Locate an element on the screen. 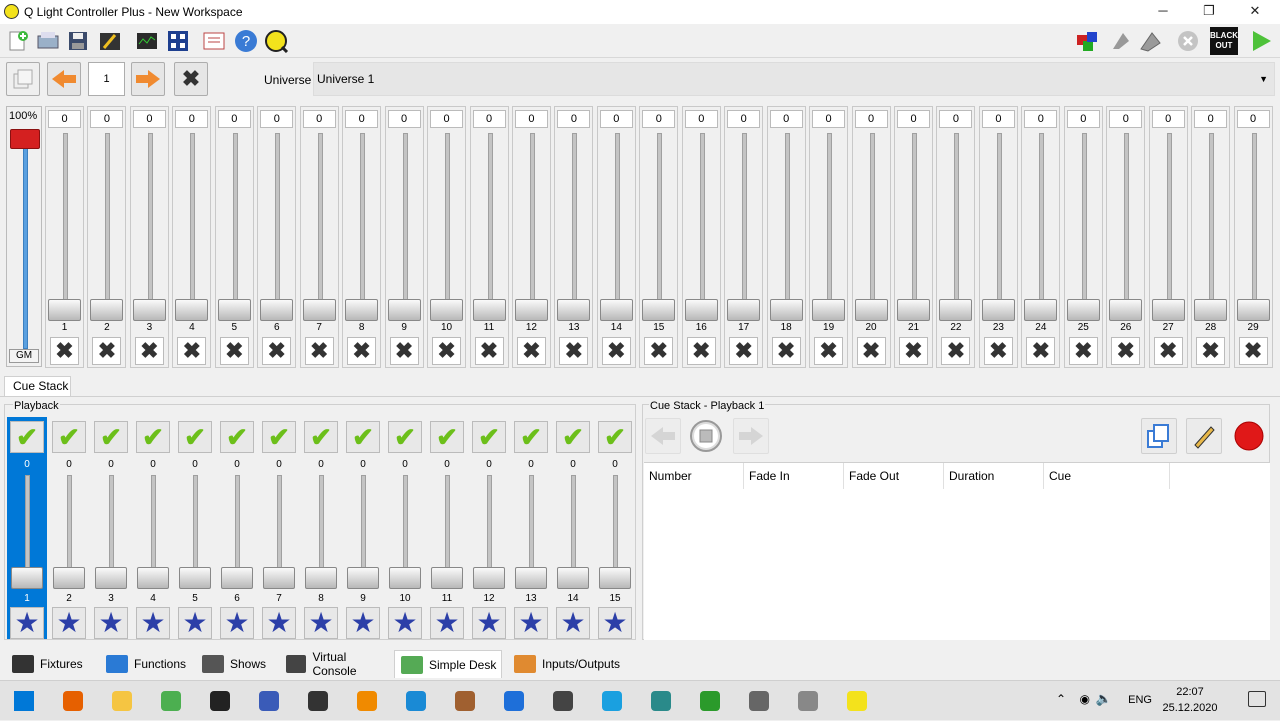  tab-functions: Functions is located at coordinates (145, 664).